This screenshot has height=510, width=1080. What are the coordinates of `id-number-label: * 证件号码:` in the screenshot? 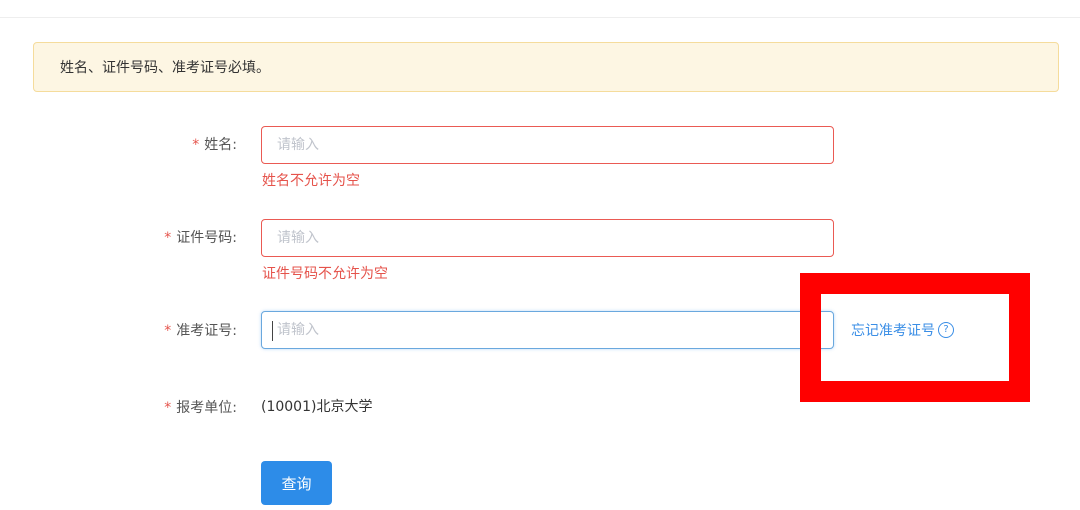 It's located at (200, 237).